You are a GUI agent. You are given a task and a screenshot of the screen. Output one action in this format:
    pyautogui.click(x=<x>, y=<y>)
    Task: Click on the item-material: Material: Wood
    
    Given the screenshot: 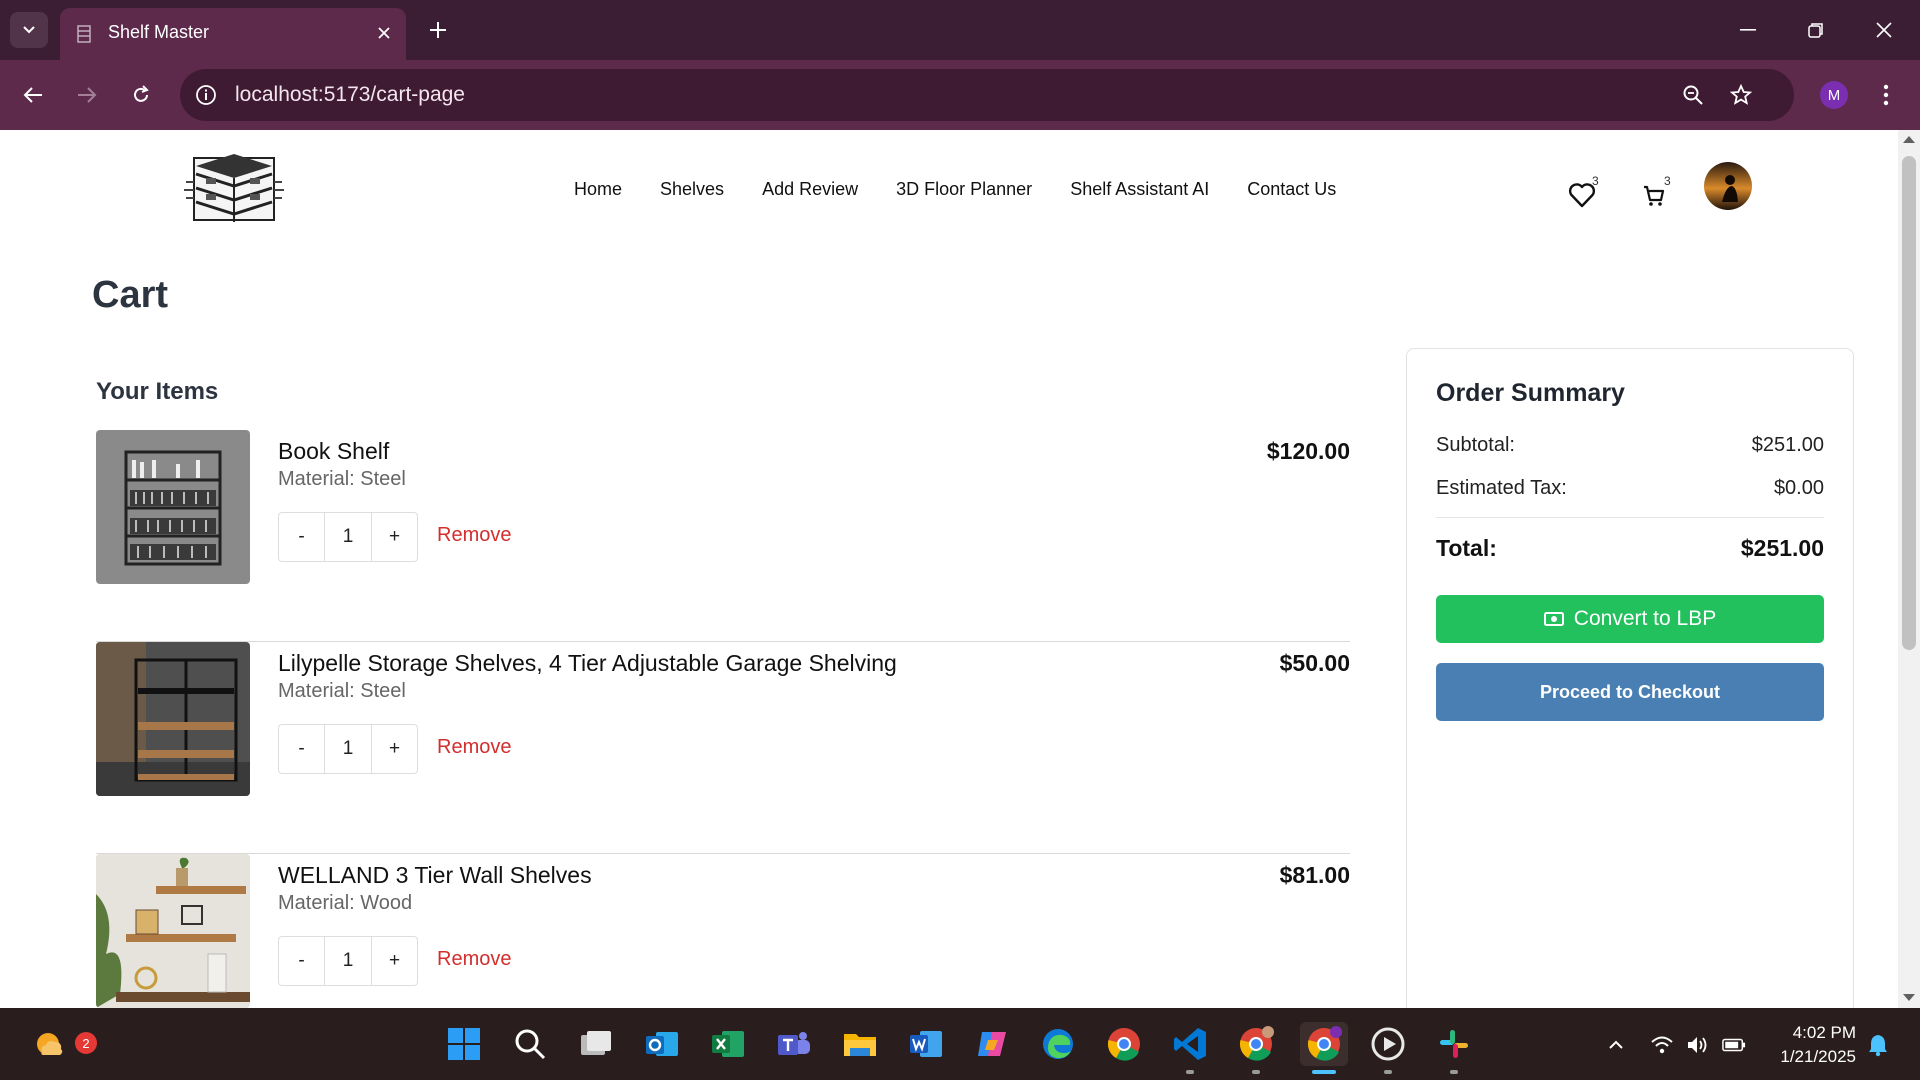 What is the action you would take?
    pyautogui.click(x=345, y=903)
    